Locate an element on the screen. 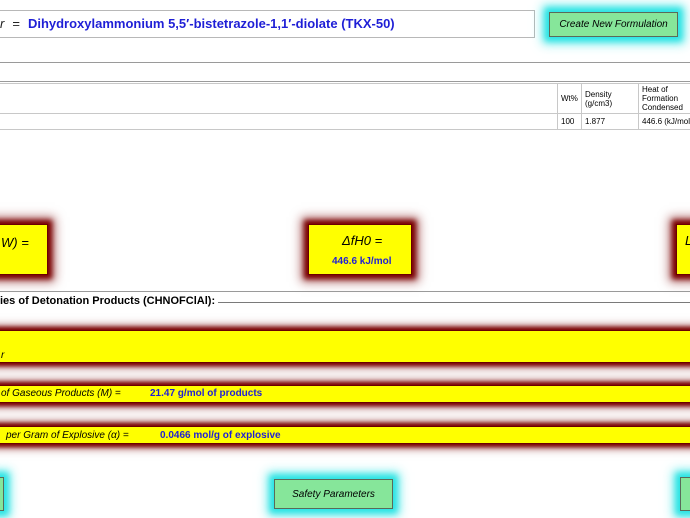 Image resolution: width=690 pixels, height=518 pixels. moles-per-gram-label: per Gram of Explosive (α) = is located at coordinates (67, 435).